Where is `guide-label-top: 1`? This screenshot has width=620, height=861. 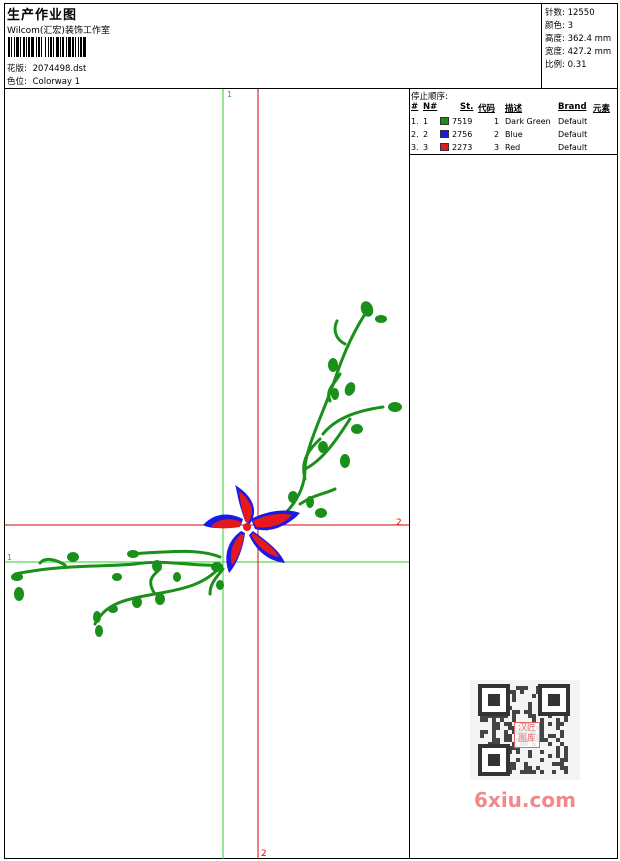
guide-label-top: 1 is located at coordinates (229, 94).